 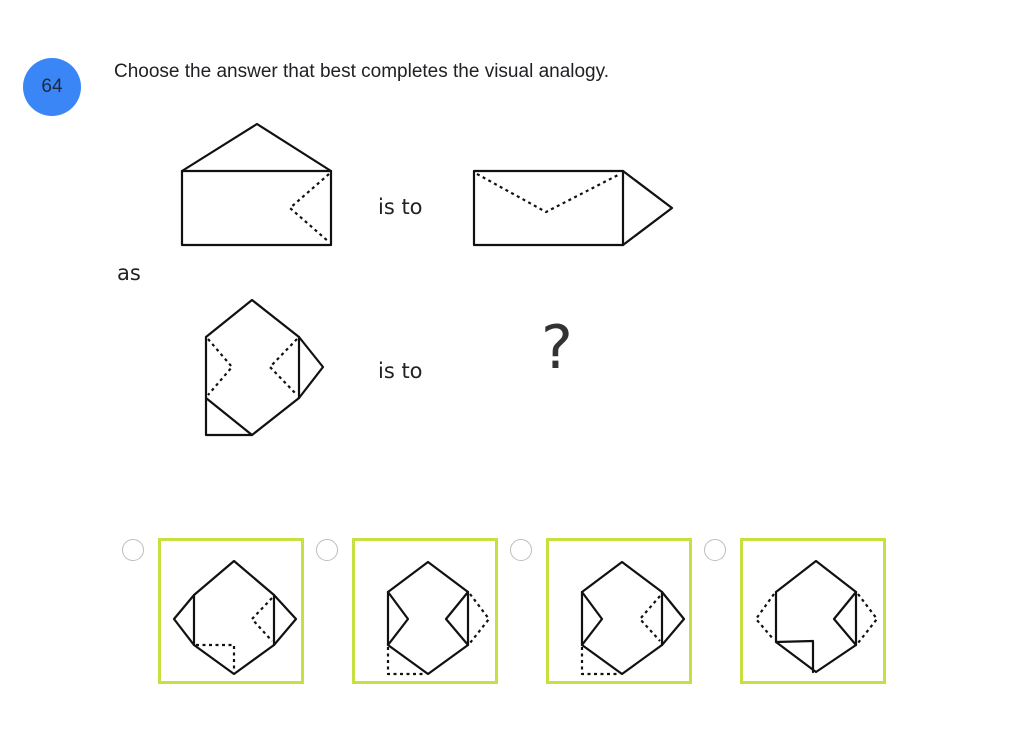 I want to click on question-number-badge: 64, so click(x=52, y=87).